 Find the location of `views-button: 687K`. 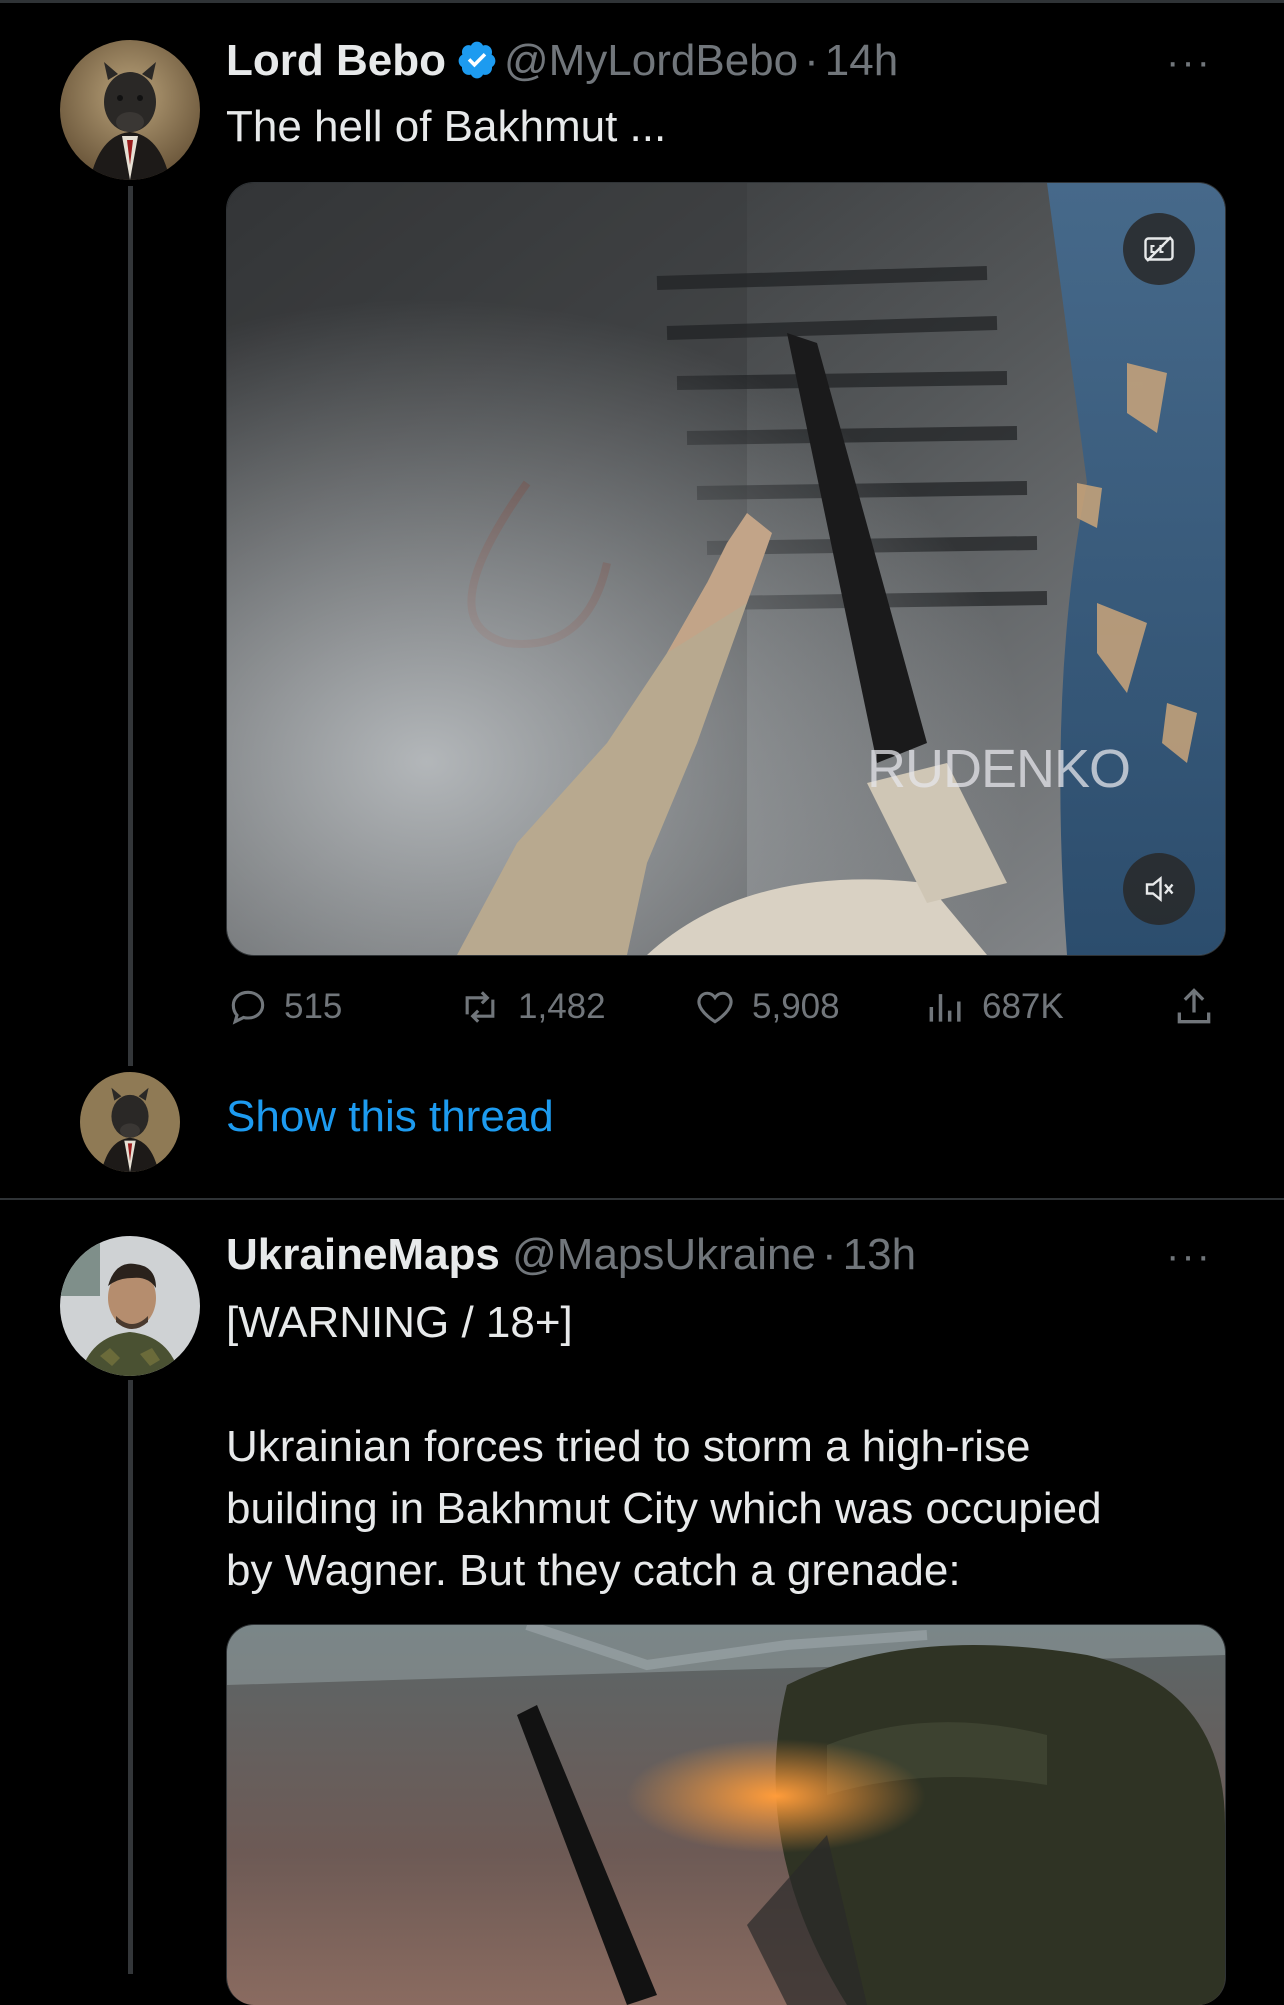

views-button: 687K is located at coordinates (994, 1007).